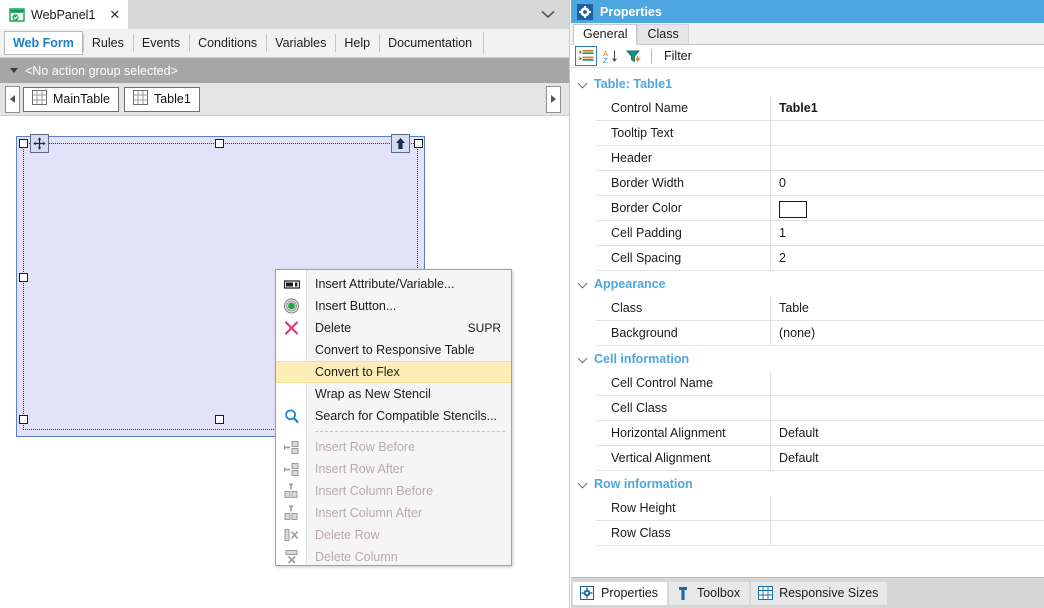  I want to click on property-row-cell-control-name: Cell Control Name, so click(820, 383).